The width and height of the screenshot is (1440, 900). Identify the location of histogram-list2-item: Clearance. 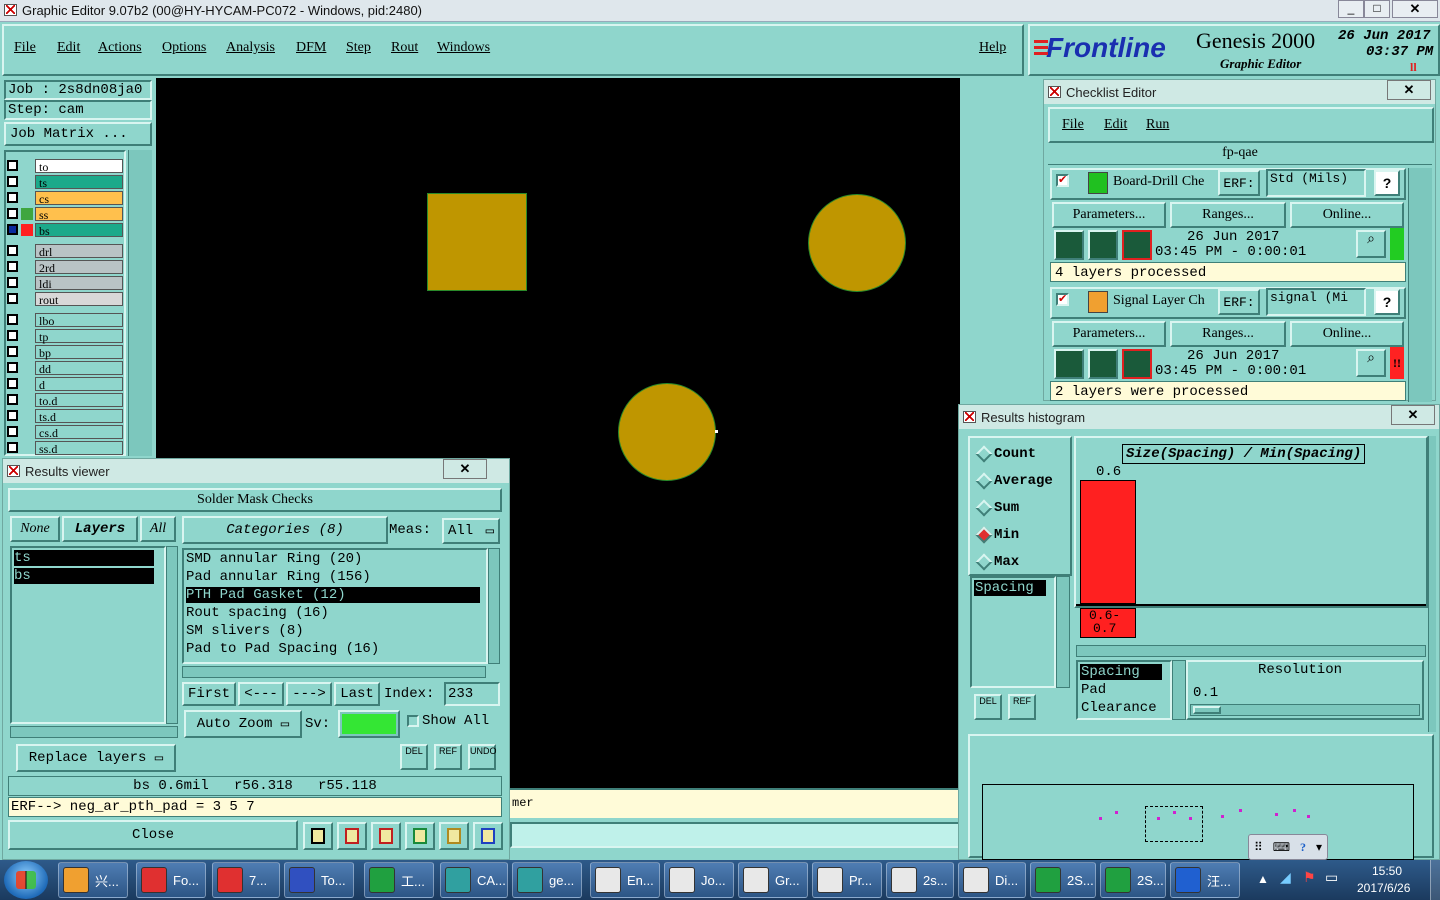
(1121, 708).